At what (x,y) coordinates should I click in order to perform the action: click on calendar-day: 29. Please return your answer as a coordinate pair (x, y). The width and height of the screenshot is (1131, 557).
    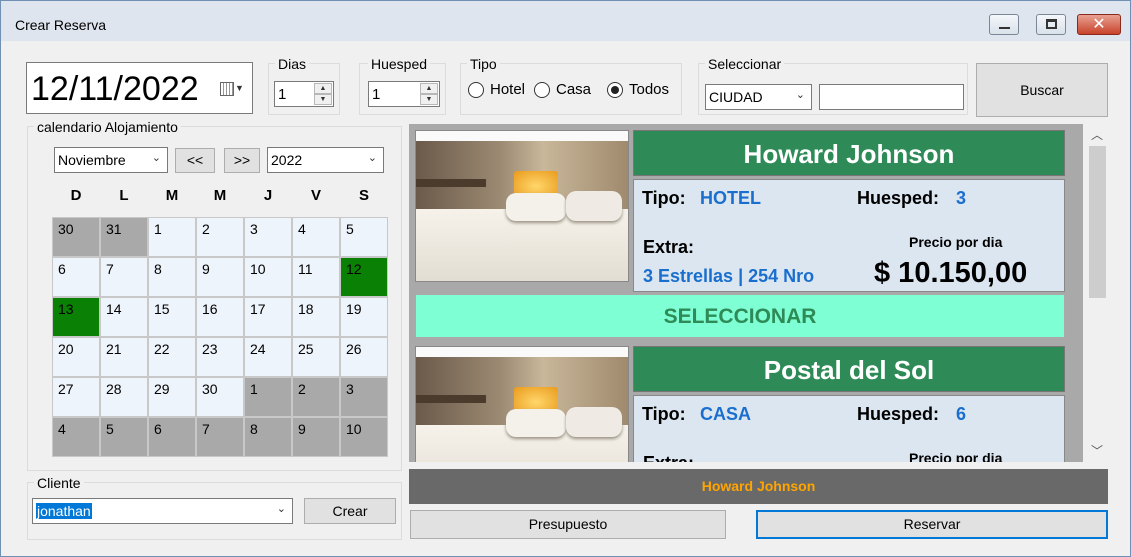
    Looking at the image, I should click on (172, 397).